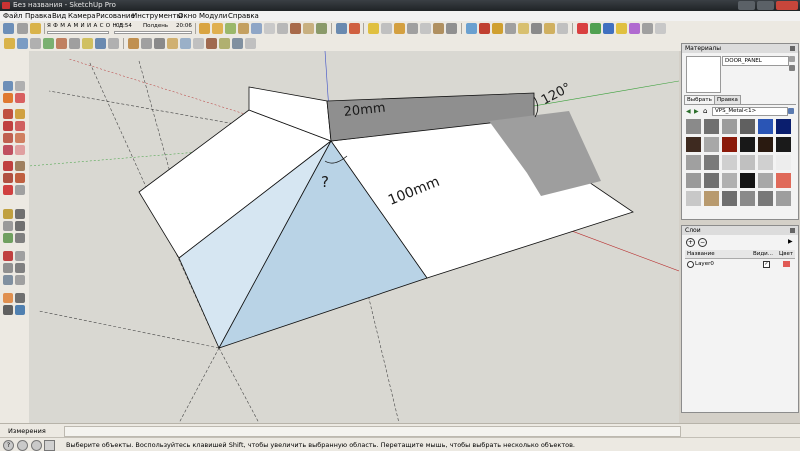 This screenshot has height=451, width=800. What do you see at coordinates (20, 150) in the screenshot?
I see `pie-icon` at bounding box center [20, 150].